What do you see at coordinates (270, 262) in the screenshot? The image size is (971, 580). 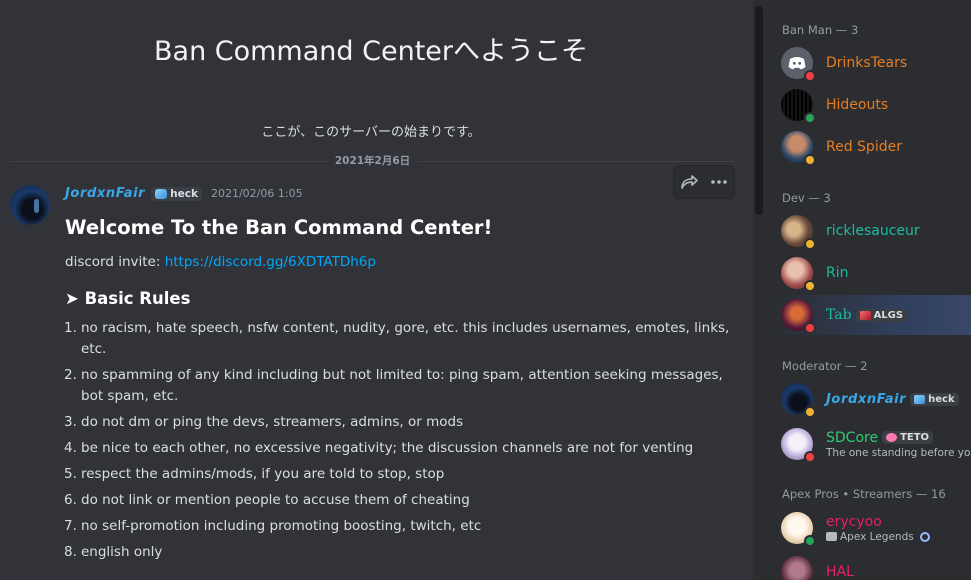 I see `invite-link: https://discord.gg/6XDTATDh6p` at bounding box center [270, 262].